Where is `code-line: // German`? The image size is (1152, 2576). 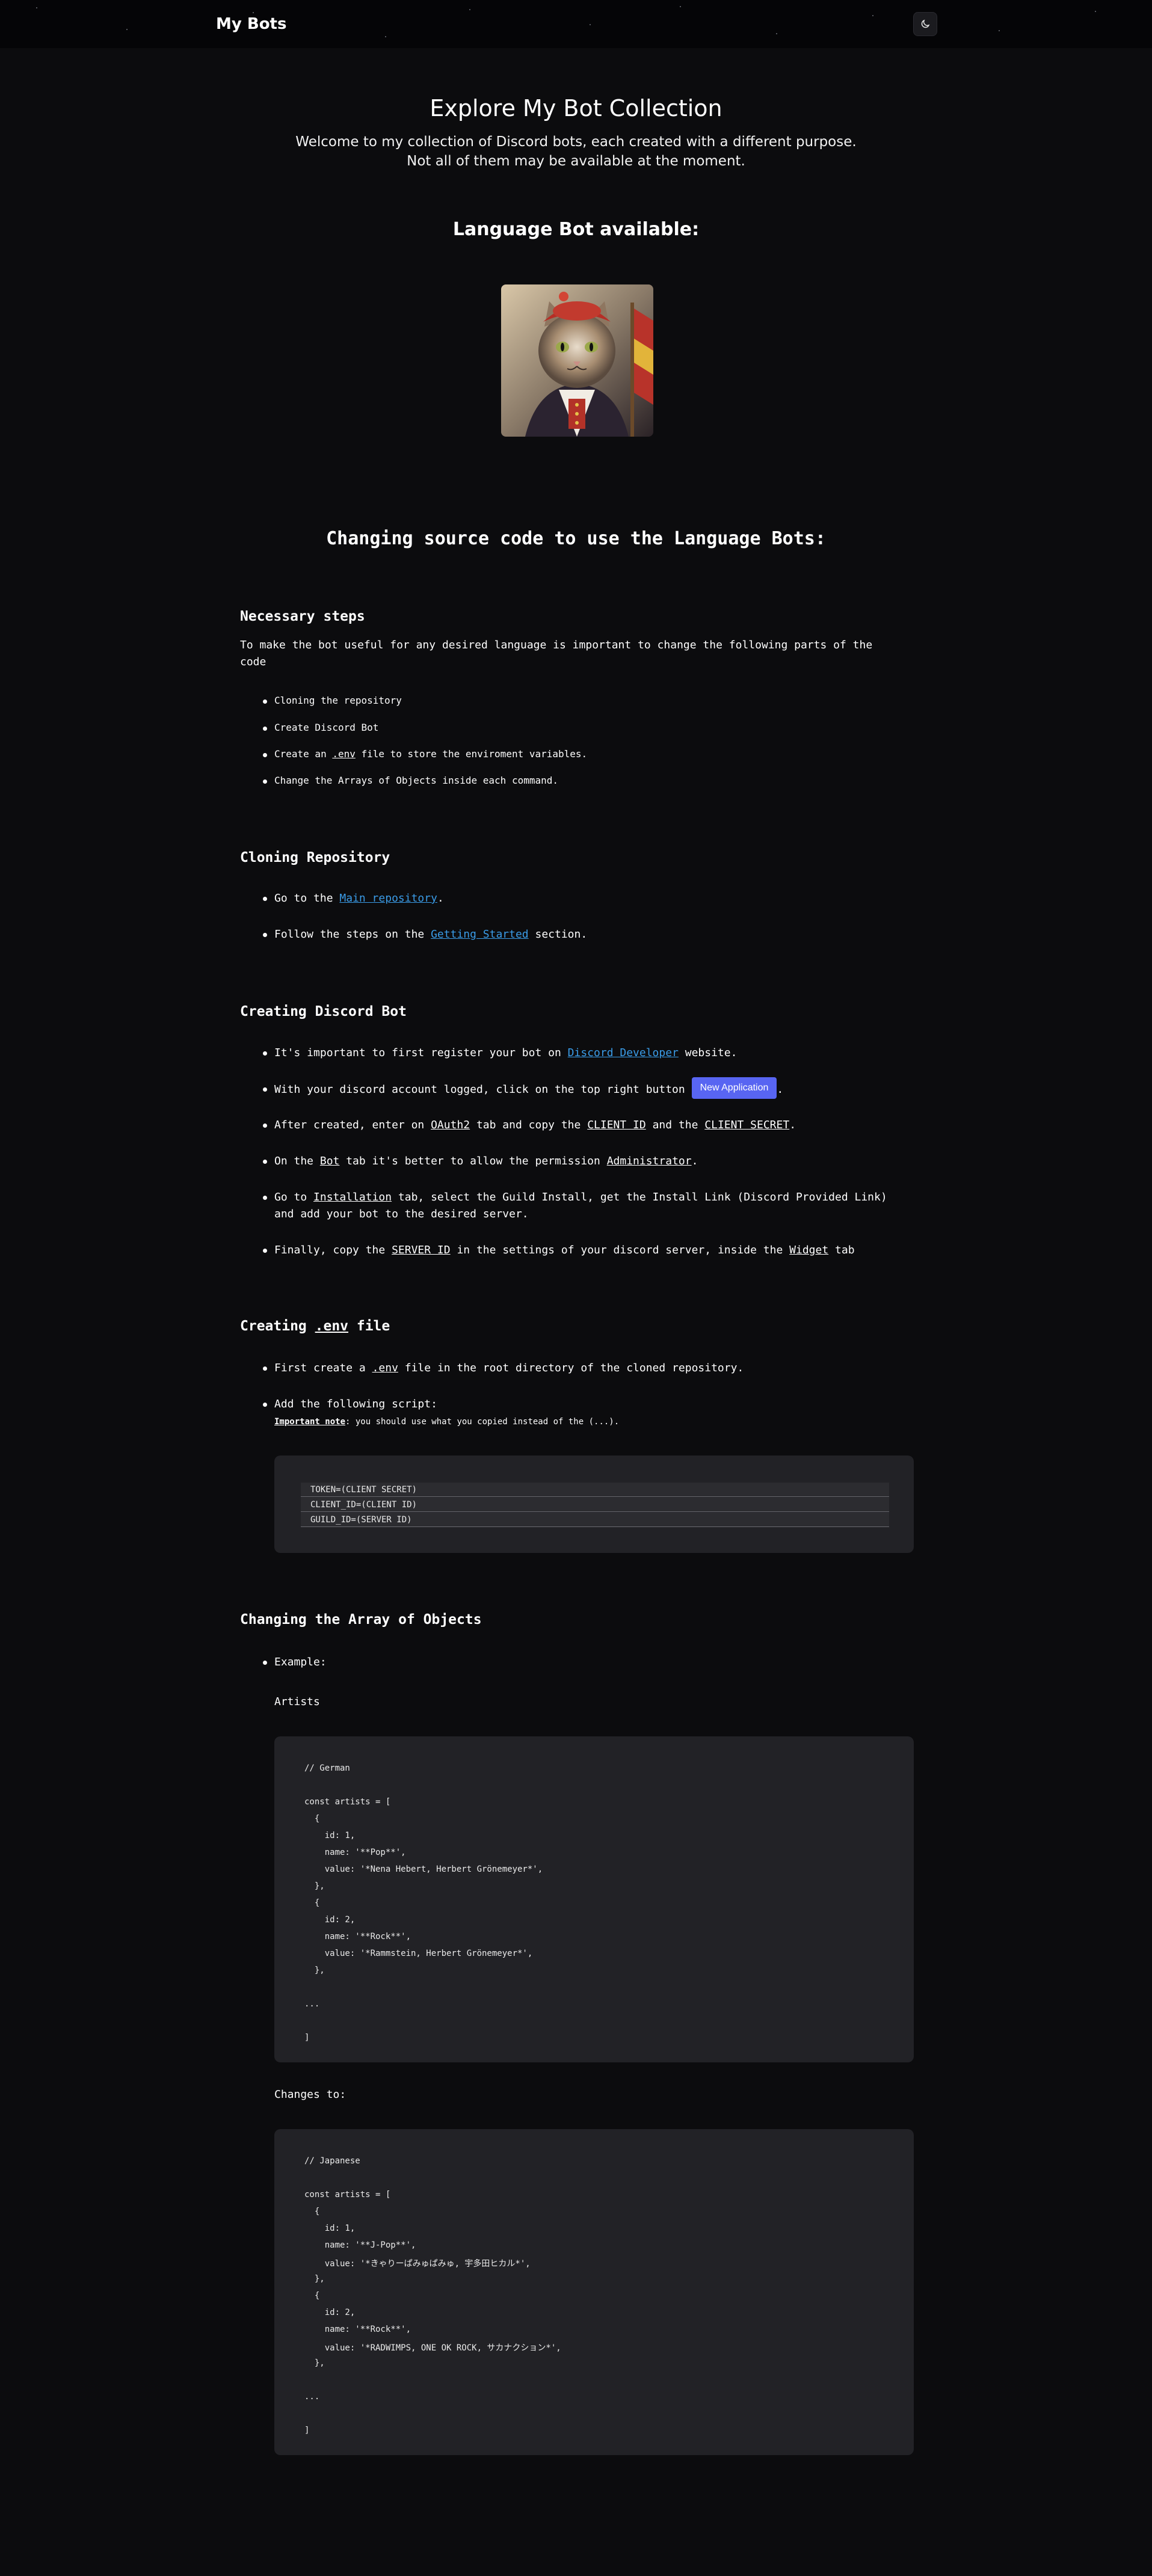
code-line: // German is located at coordinates (327, 1768).